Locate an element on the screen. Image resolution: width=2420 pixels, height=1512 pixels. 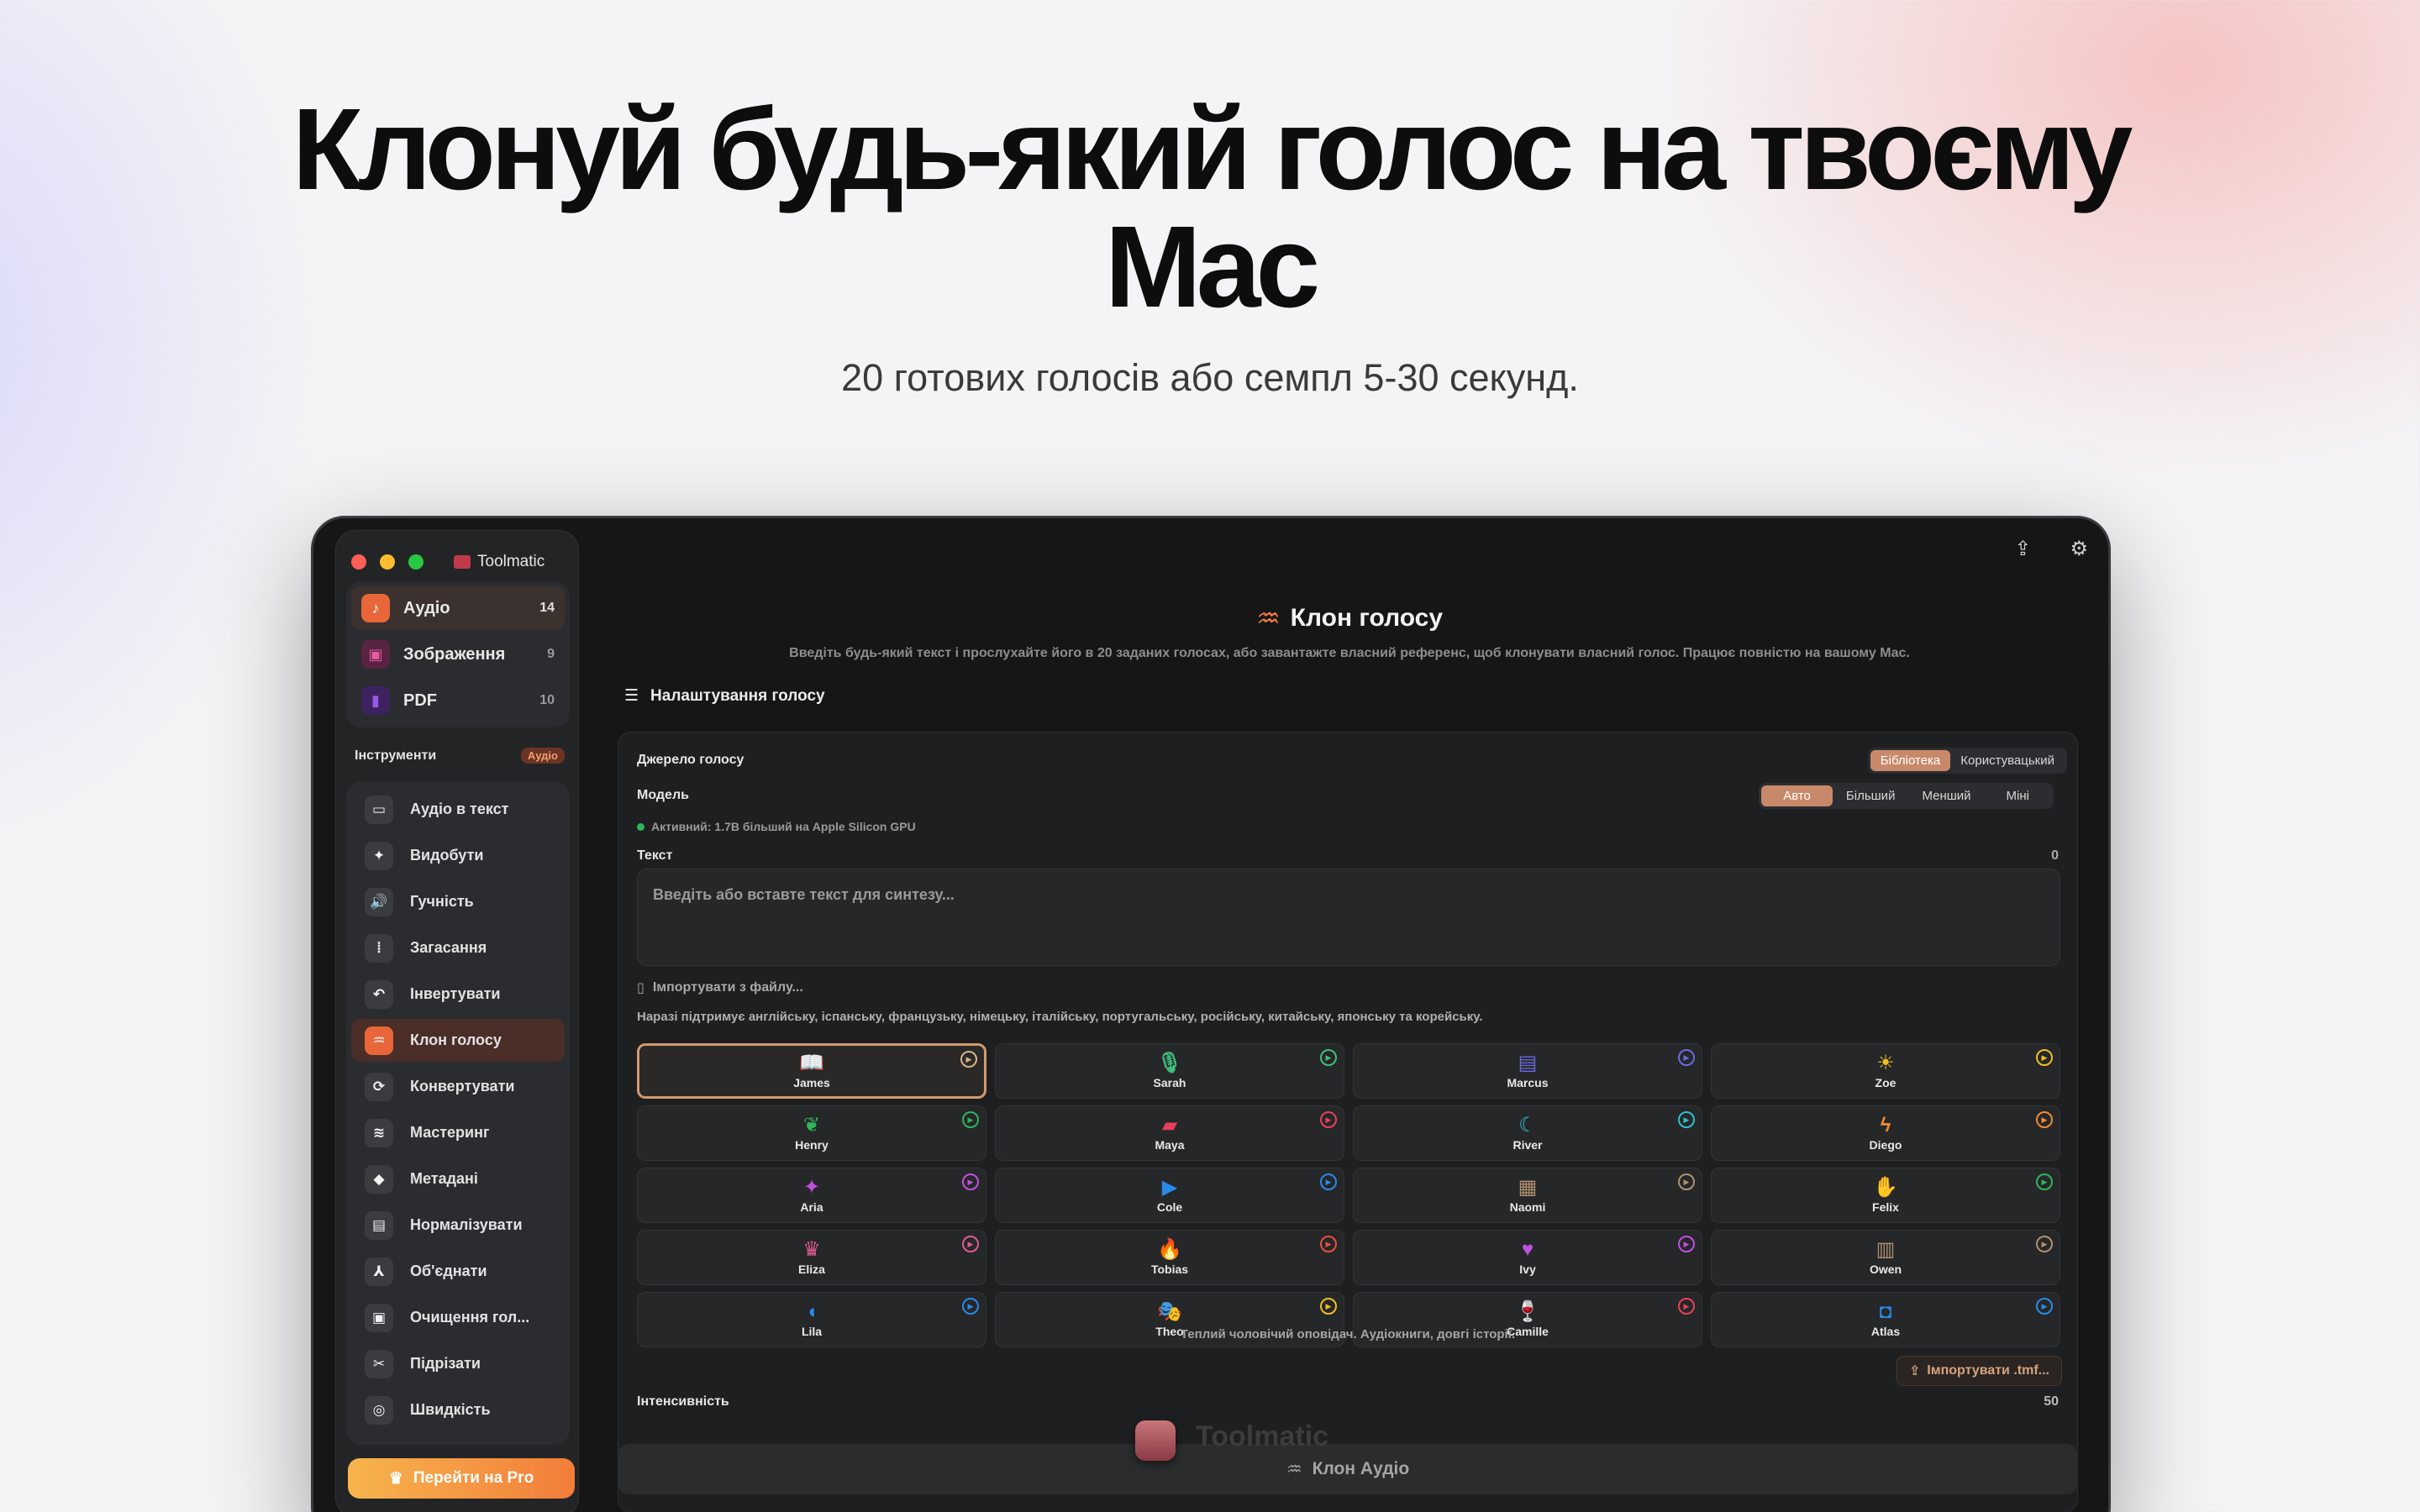
voice-name: River is located at coordinates (1528, 1145).